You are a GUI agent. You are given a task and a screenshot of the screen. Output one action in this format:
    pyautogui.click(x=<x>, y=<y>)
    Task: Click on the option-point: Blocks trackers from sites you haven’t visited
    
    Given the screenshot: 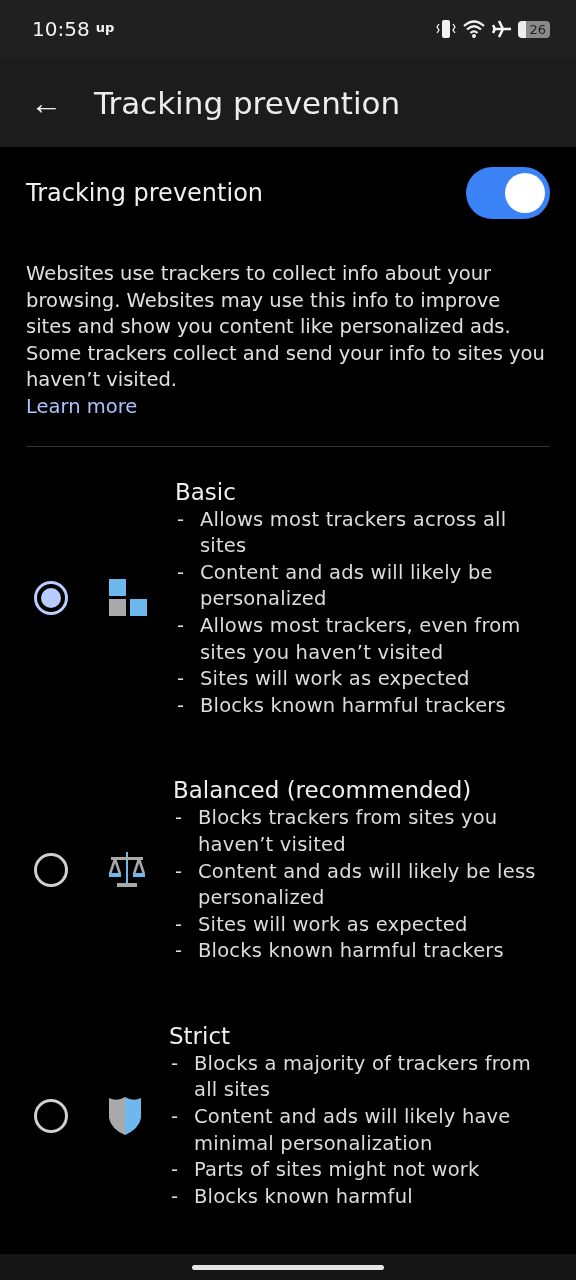 What is the action you would take?
    pyautogui.click(x=348, y=831)
    